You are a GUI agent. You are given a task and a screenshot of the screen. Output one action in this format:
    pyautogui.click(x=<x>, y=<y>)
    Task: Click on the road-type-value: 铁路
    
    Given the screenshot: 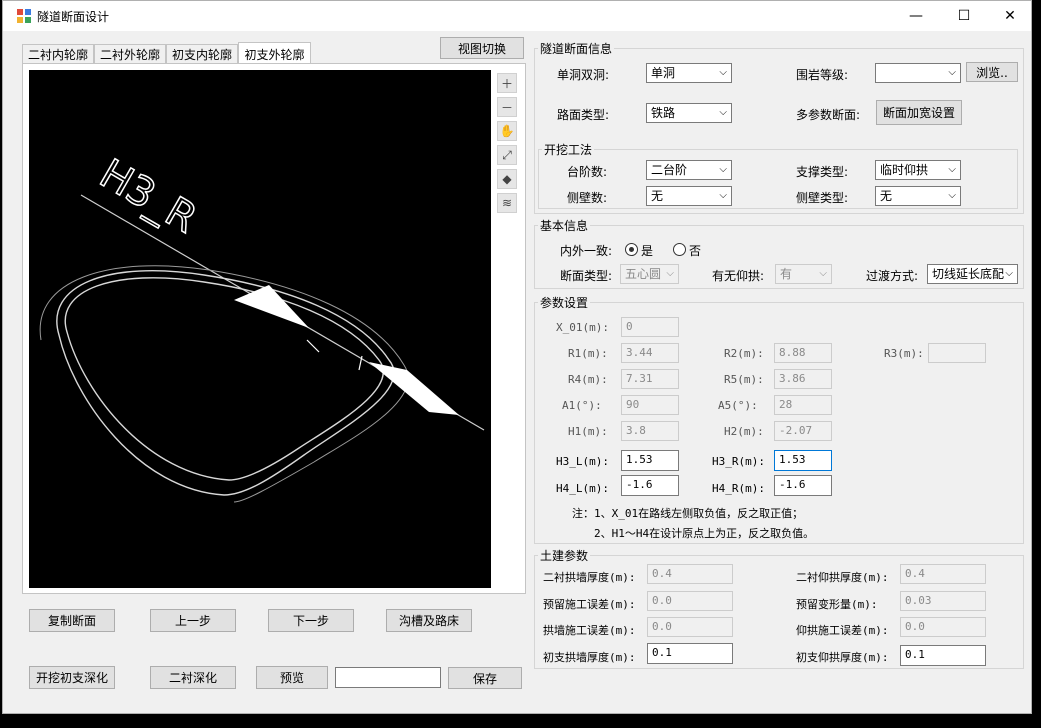 What is the action you would take?
    pyautogui.click(x=663, y=113)
    